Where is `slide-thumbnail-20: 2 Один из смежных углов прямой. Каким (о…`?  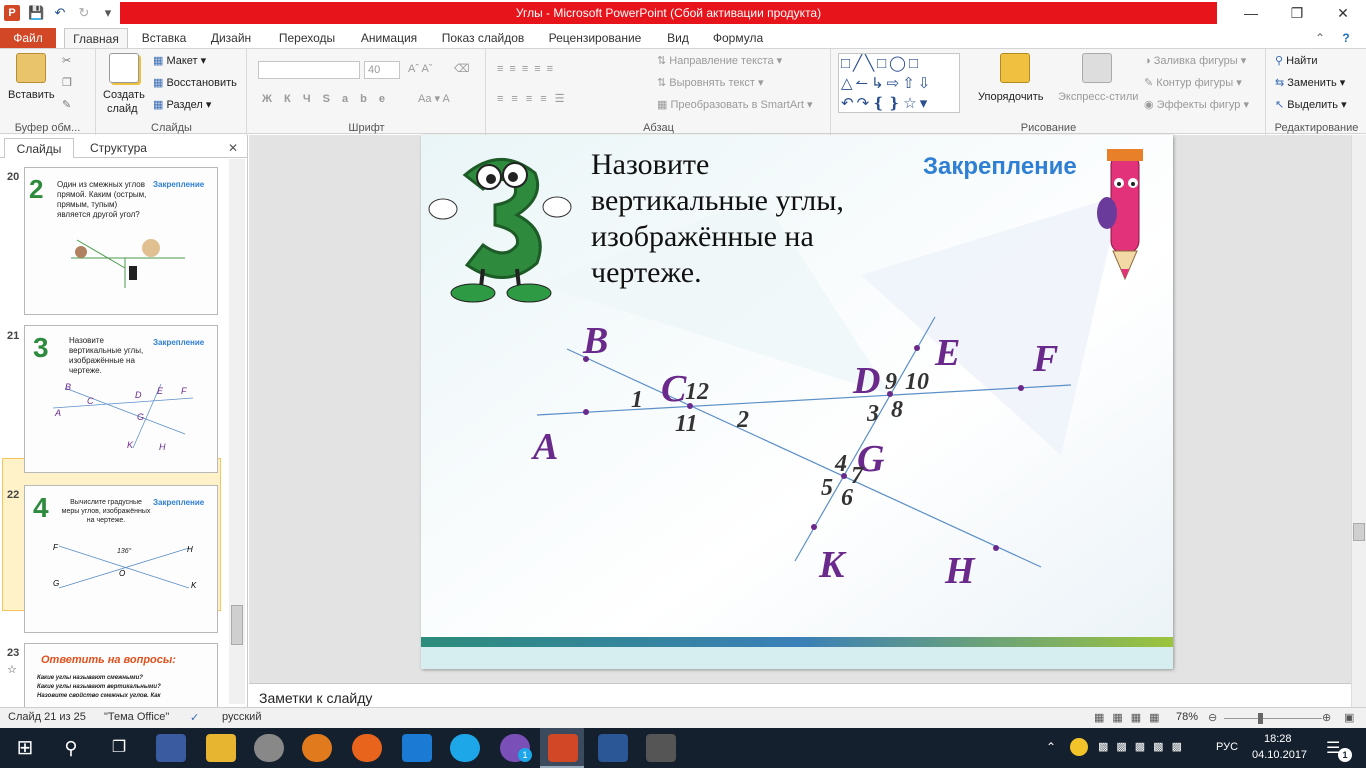
slide-thumbnail-20: 2 Один из смежных углов прямой. Каким (о… is located at coordinates (121, 241).